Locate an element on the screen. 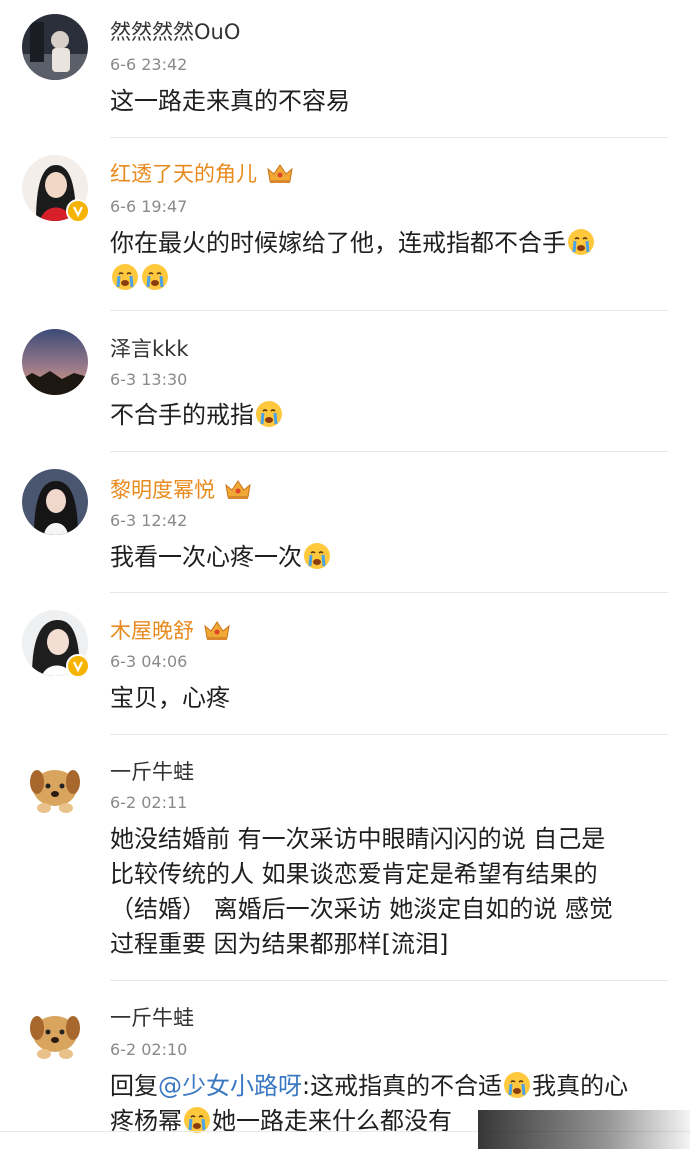 This screenshot has width=690, height=1149. username-text: 黎明度幂悦 is located at coordinates (162, 489).